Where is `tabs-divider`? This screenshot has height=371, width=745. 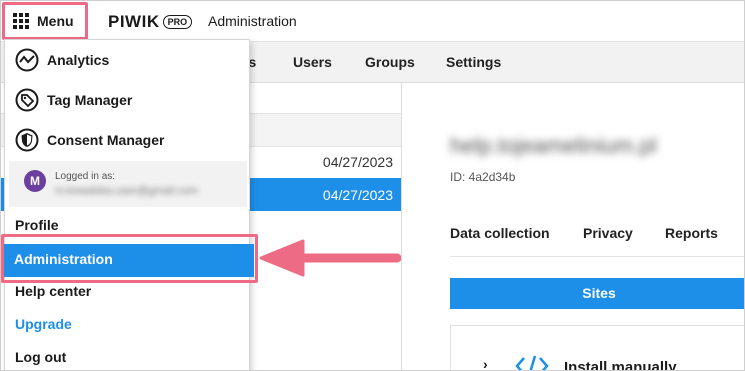
tabs-divider is located at coordinates (597, 256).